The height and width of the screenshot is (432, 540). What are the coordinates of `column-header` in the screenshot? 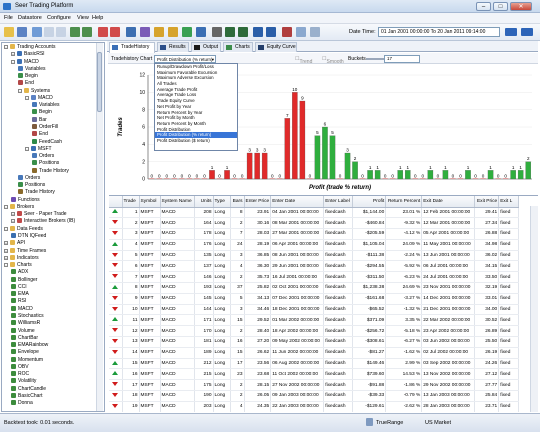 It's located at (116, 202).